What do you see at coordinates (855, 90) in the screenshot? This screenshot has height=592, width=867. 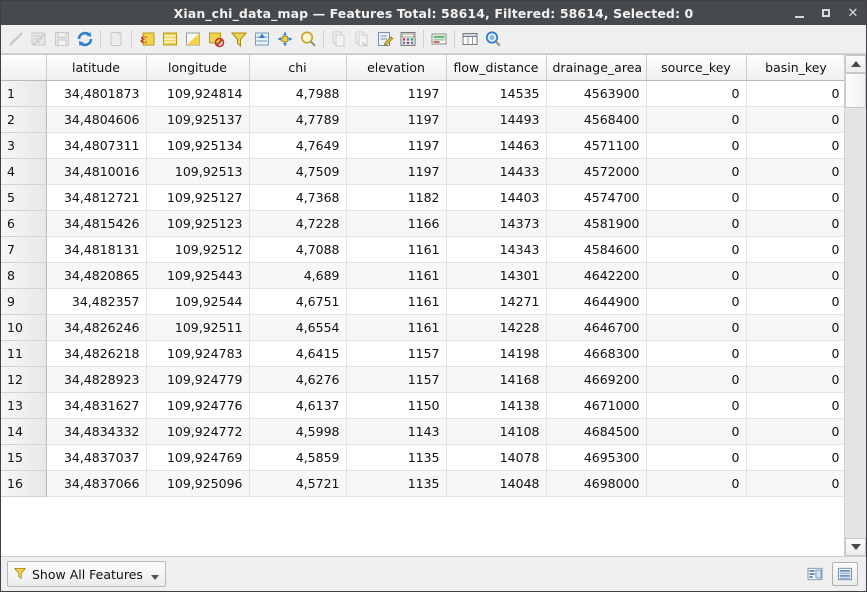 I see `scrollbar-thumb` at bounding box center [855, 90].